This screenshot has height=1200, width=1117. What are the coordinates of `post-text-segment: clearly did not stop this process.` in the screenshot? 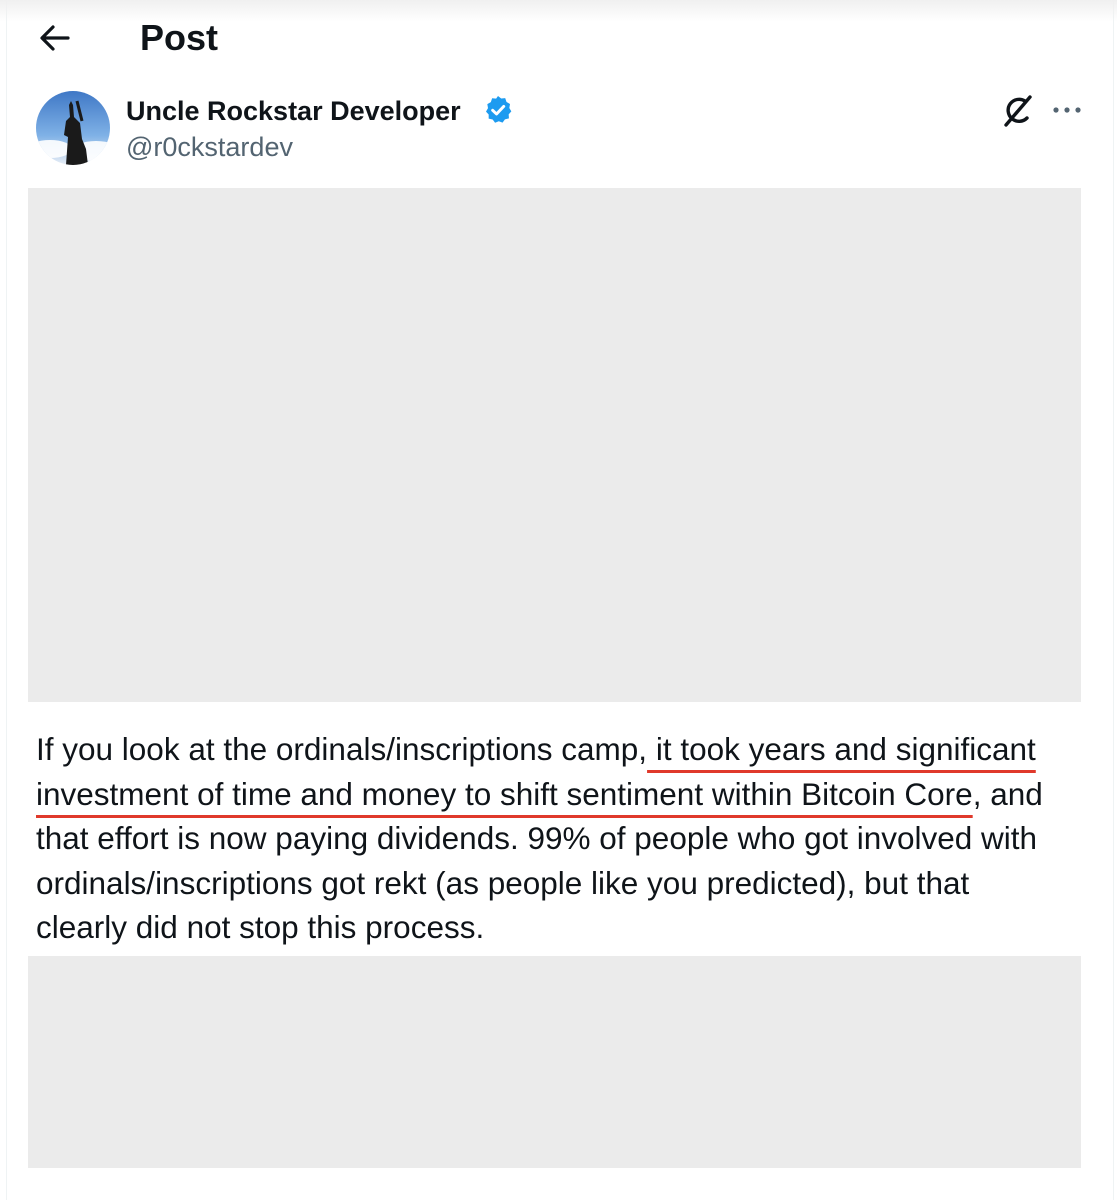 It's located at (260, 927).